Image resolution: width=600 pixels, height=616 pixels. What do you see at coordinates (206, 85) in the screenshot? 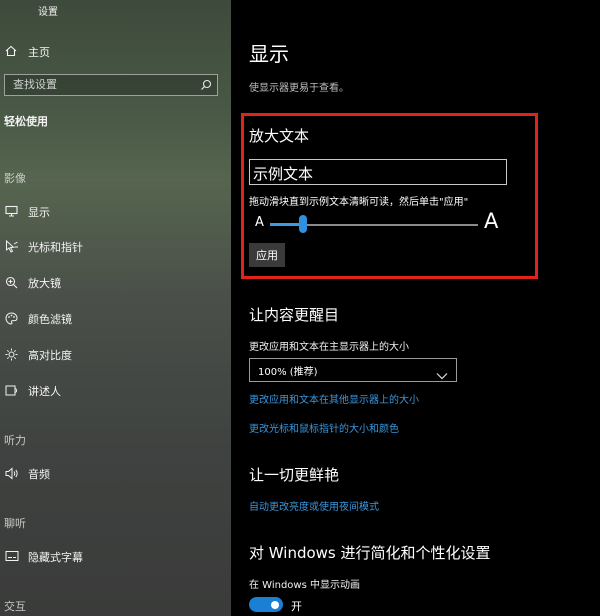
I see `search-icon` at bounding box center [206, 85].